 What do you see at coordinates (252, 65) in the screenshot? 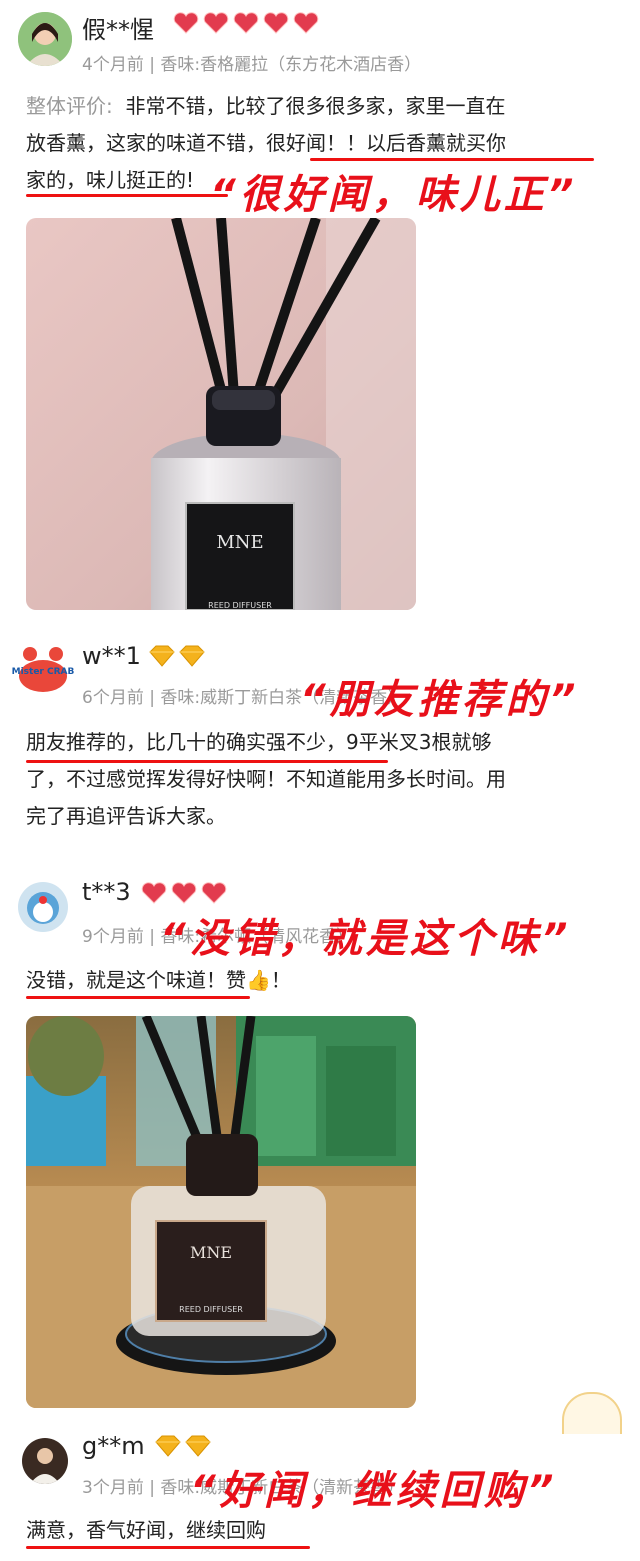
I see `review-meta: 4个月前 | 香味:香格麗拉（东方花木酒店香）` at bounding box center [252, 65].